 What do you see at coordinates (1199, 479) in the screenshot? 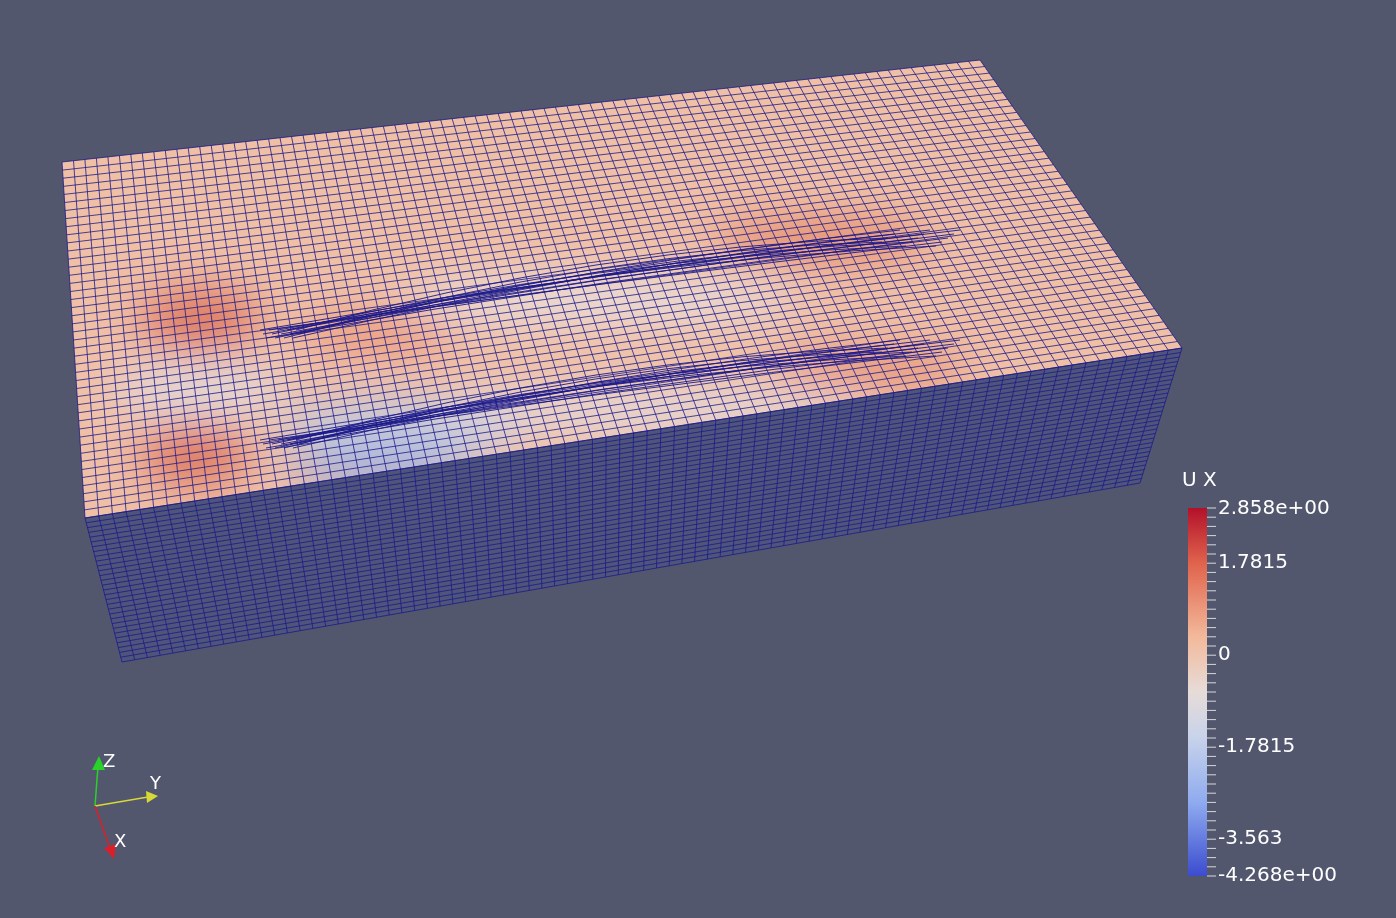
I see `legend-title: U X` at bounding box center [1199, 479].